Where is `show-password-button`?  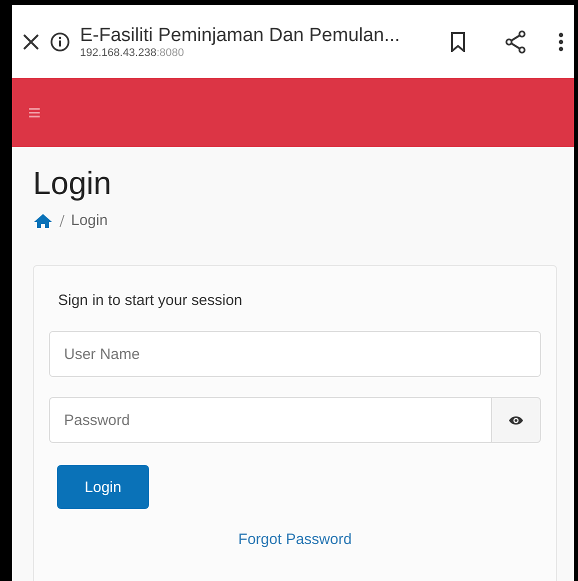 show-password-button is located at coordinates (516, 420).